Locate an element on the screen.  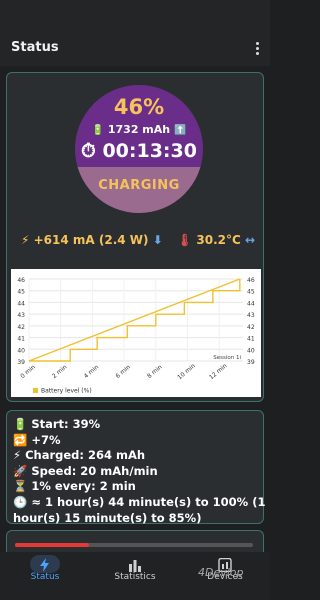
progress-fill is located at coordinates (52, 545).